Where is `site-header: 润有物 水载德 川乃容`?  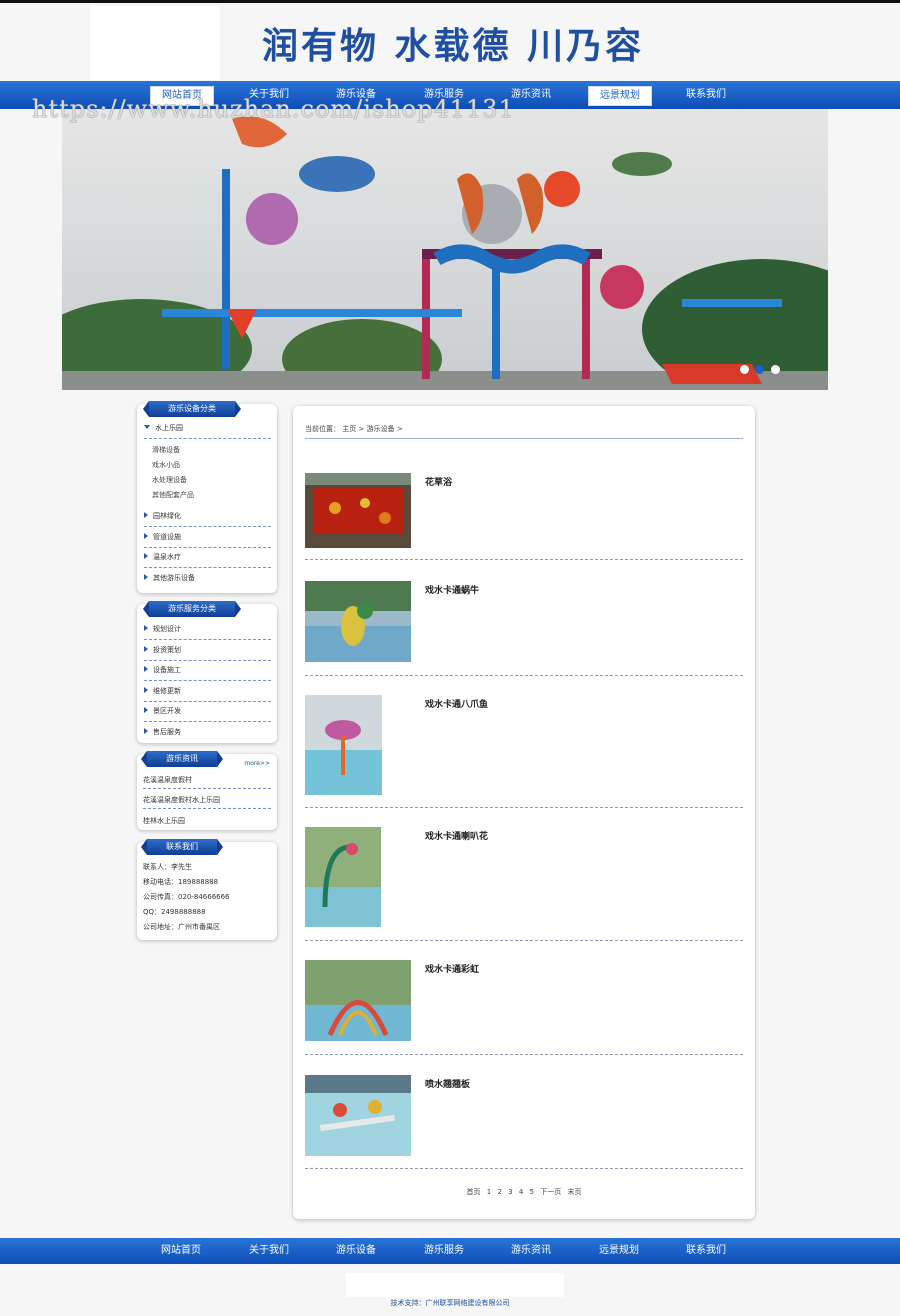
site-header: 润有物 水载德 川乃容 is located at coordinates (450, 42).